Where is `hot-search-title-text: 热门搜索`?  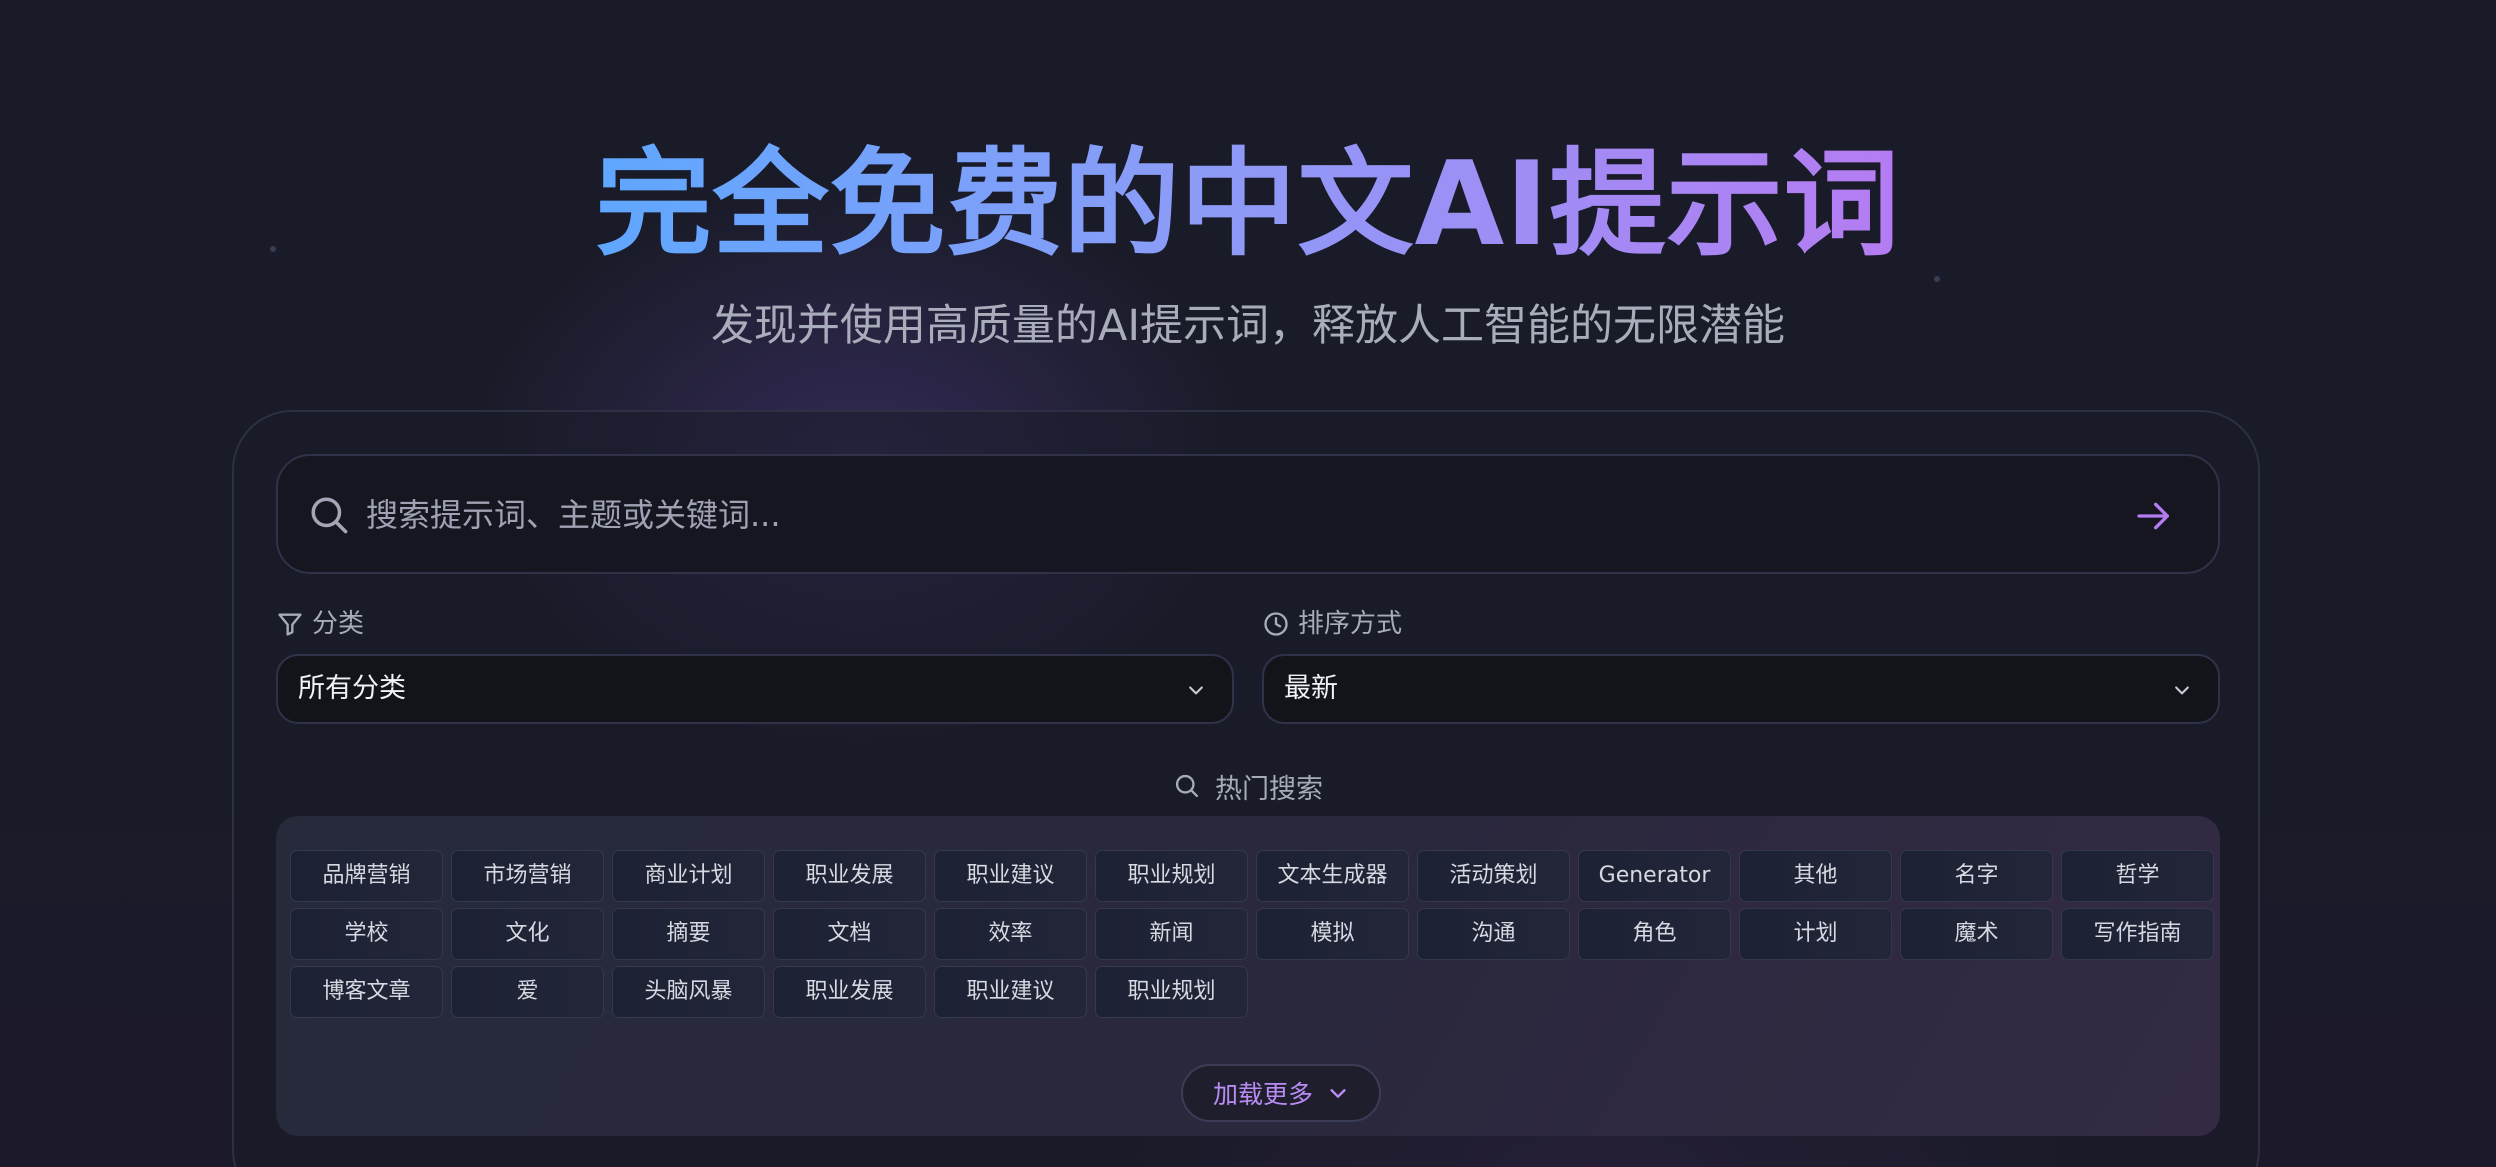 hot-search-title-text: 热门搜索 is located at coordinates (1269, 789).